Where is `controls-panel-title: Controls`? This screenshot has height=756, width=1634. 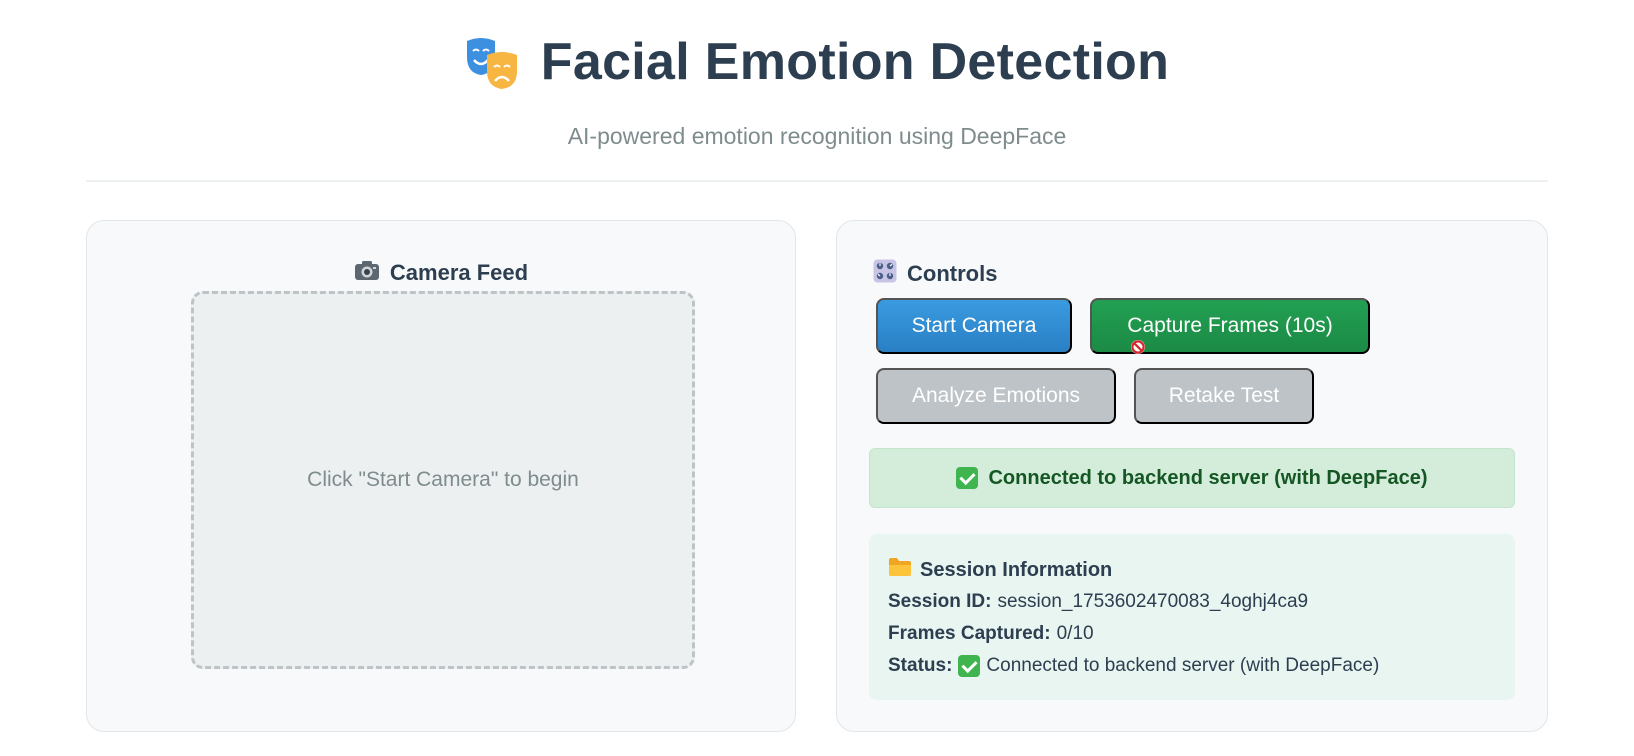 controls-panel-title: Controls is located at coordinates (935, 274).